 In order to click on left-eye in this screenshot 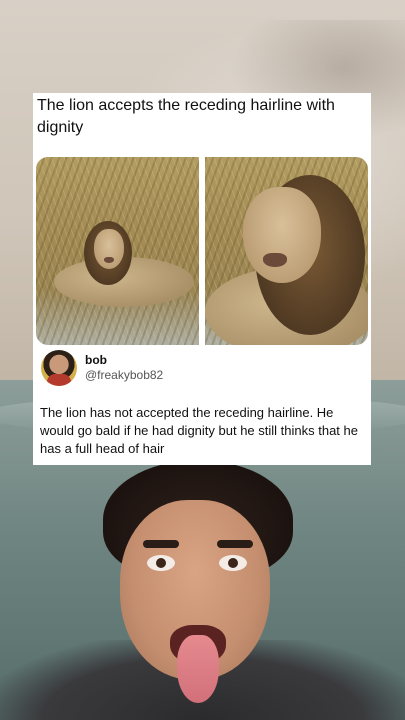, I will do `click(161, 563)`.